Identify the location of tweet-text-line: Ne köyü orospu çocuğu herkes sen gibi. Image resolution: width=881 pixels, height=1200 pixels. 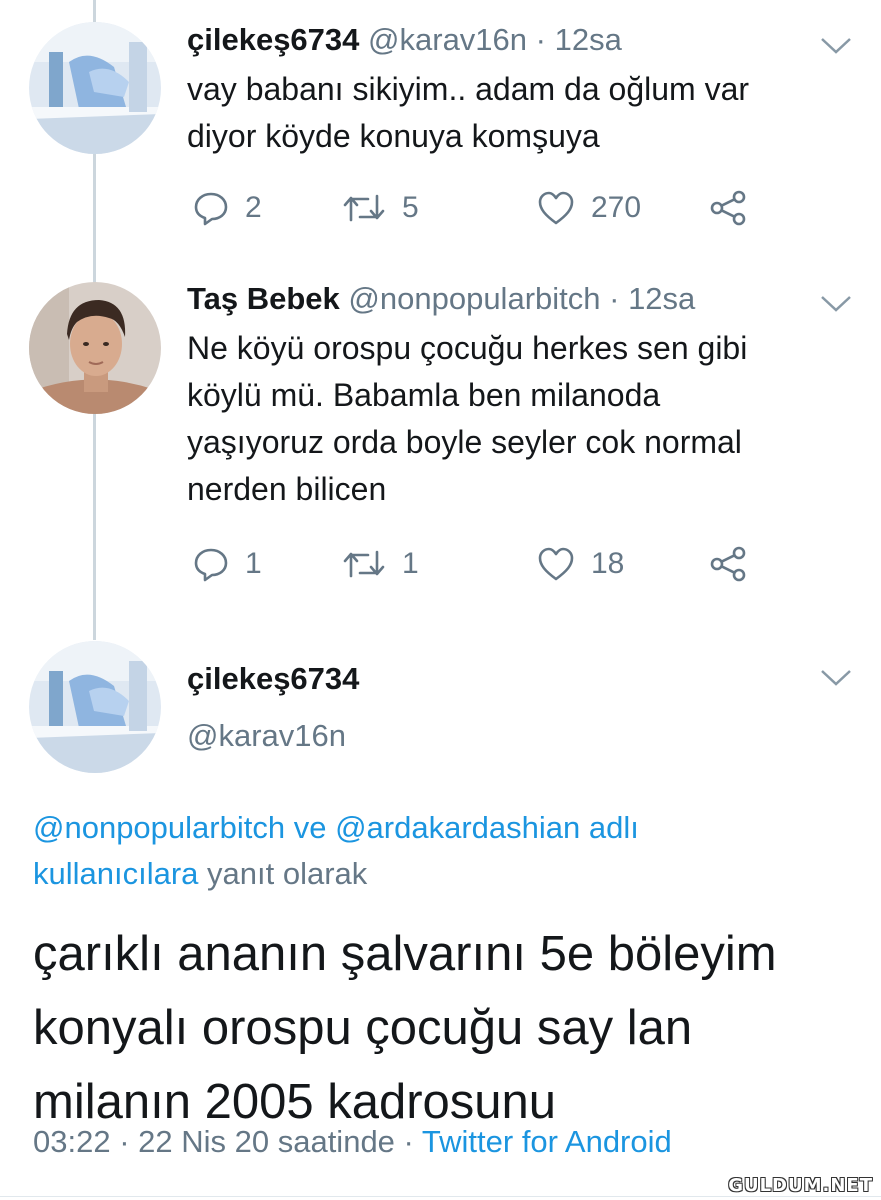
(467, 348).